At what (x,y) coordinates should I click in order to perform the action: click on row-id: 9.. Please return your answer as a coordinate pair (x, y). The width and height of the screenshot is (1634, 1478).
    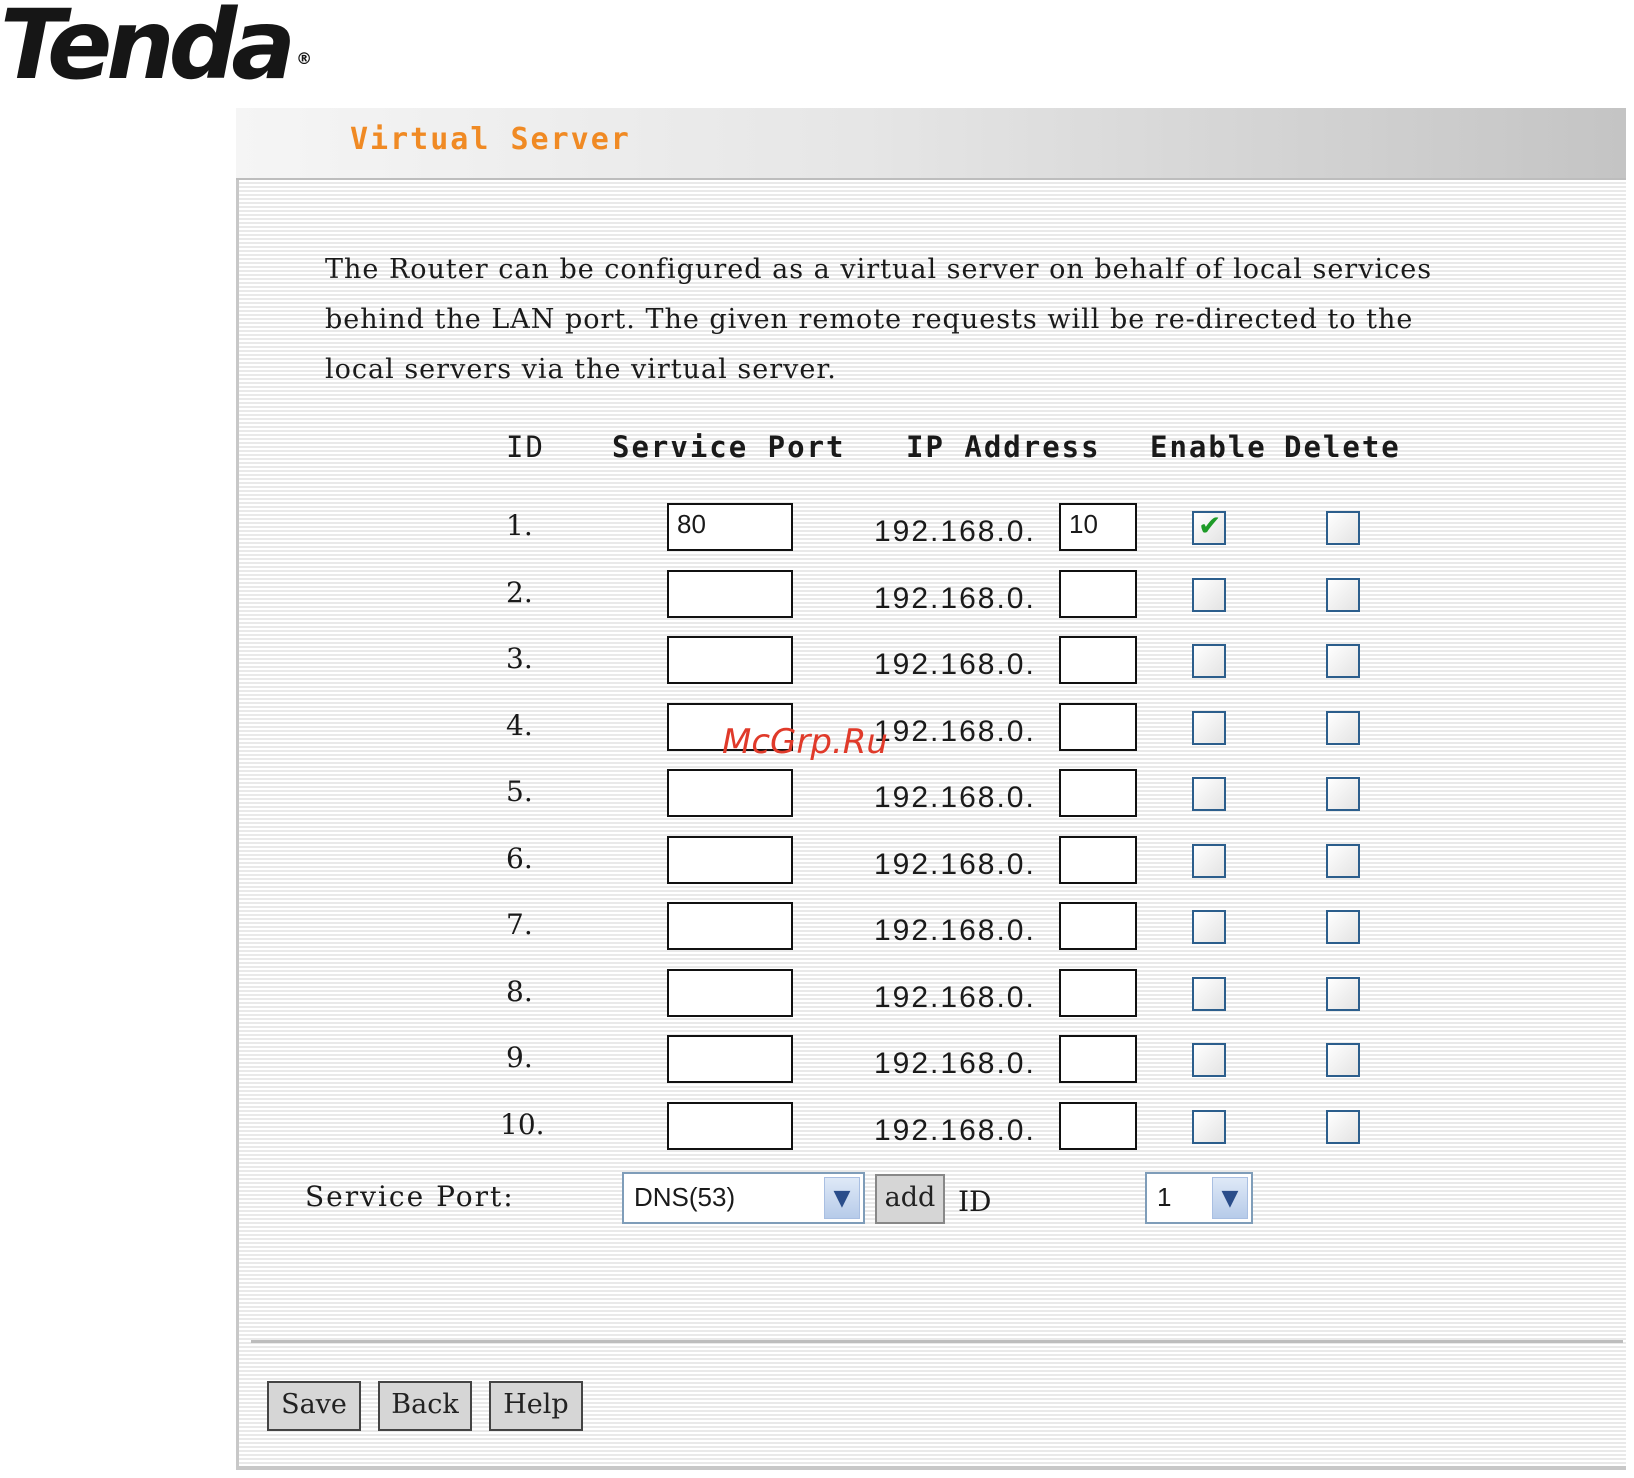
    Looking at the image, I should click on (519, 1057).